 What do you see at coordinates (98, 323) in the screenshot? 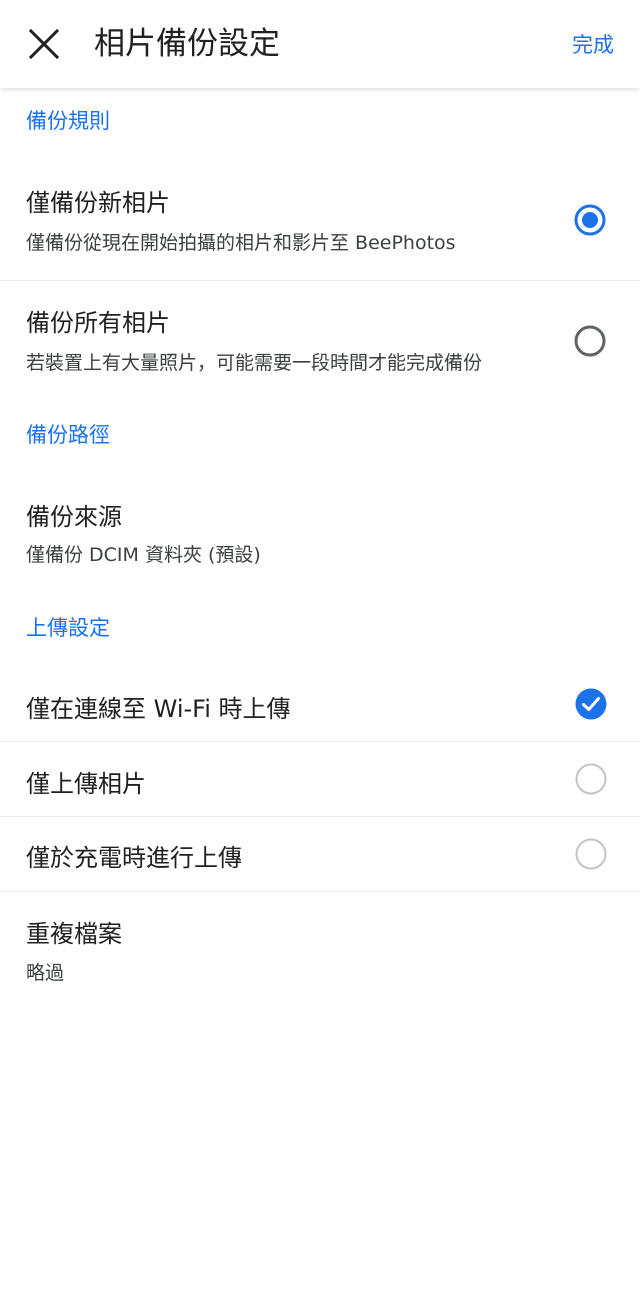
I see `option-title: 備份所有相片` at bounding box center [98, 323].